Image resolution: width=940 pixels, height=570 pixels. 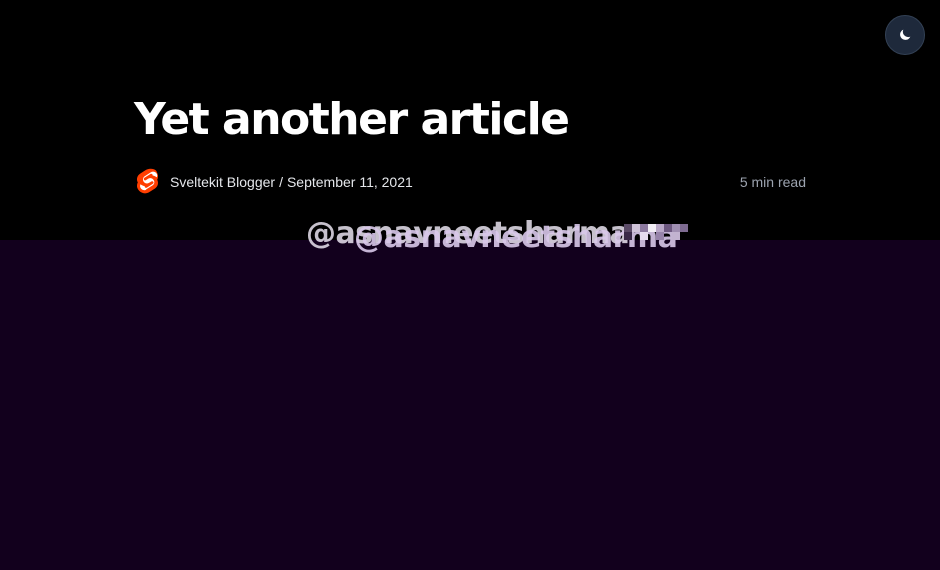 What do you see at coordinates (148, 182) in the screenshot?
I see `svelte-logo-icon` at bounding box center [148, 182].